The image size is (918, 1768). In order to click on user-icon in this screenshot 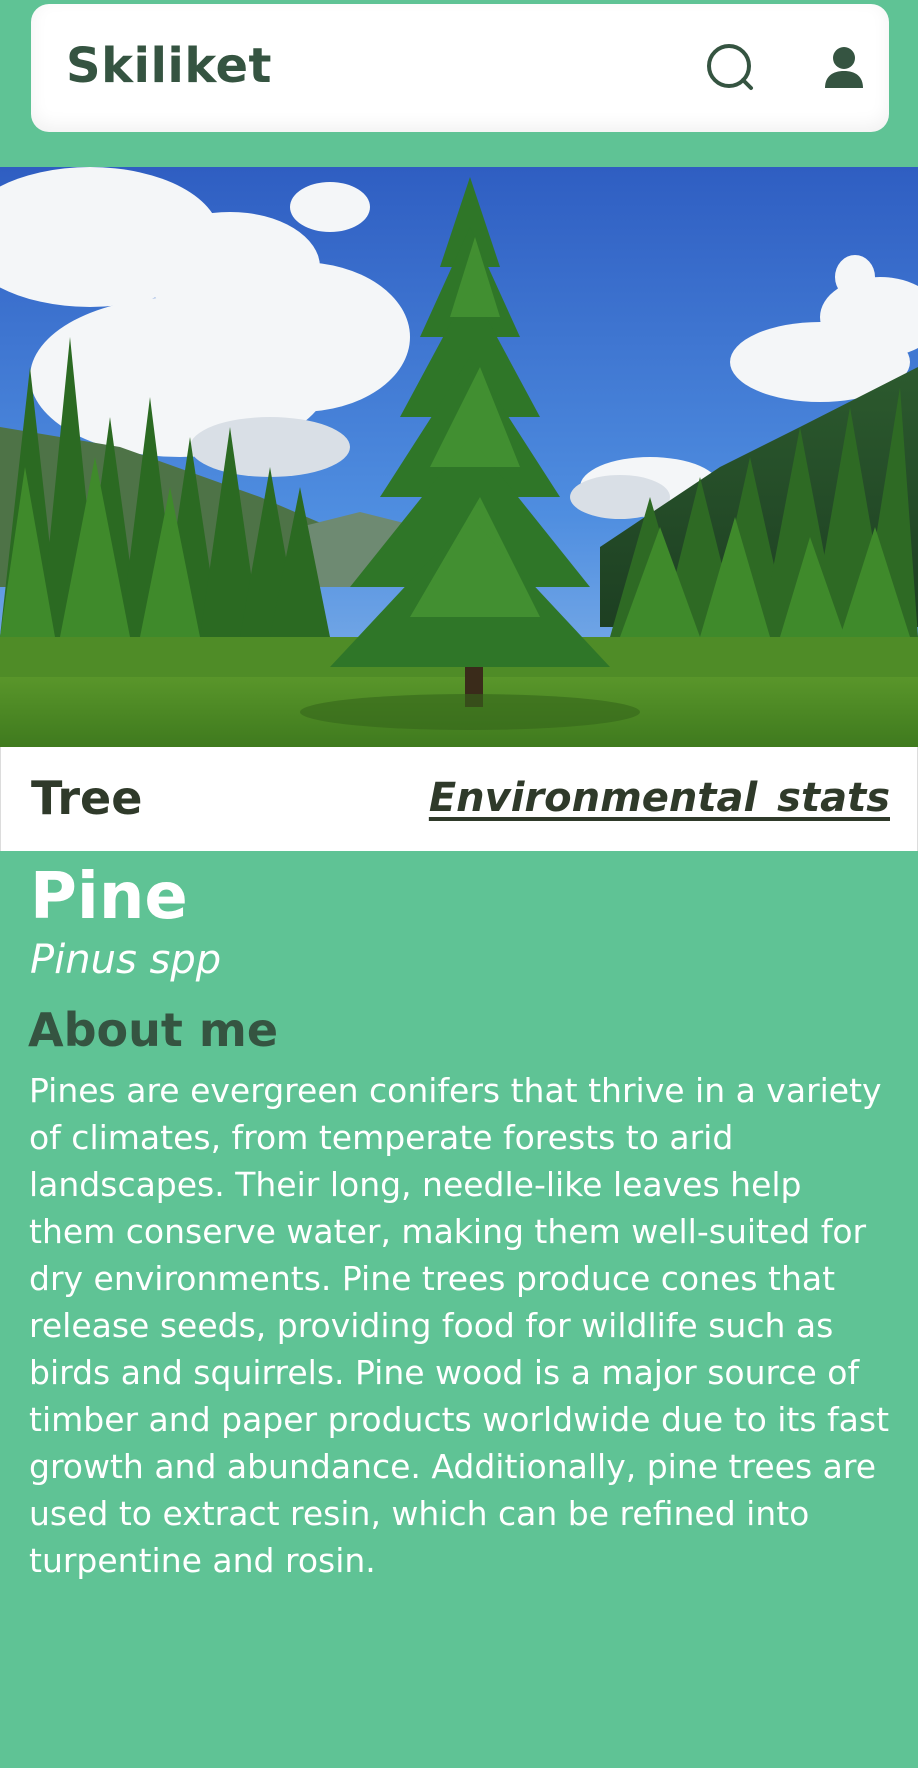, I will do `click(844, 67)`.